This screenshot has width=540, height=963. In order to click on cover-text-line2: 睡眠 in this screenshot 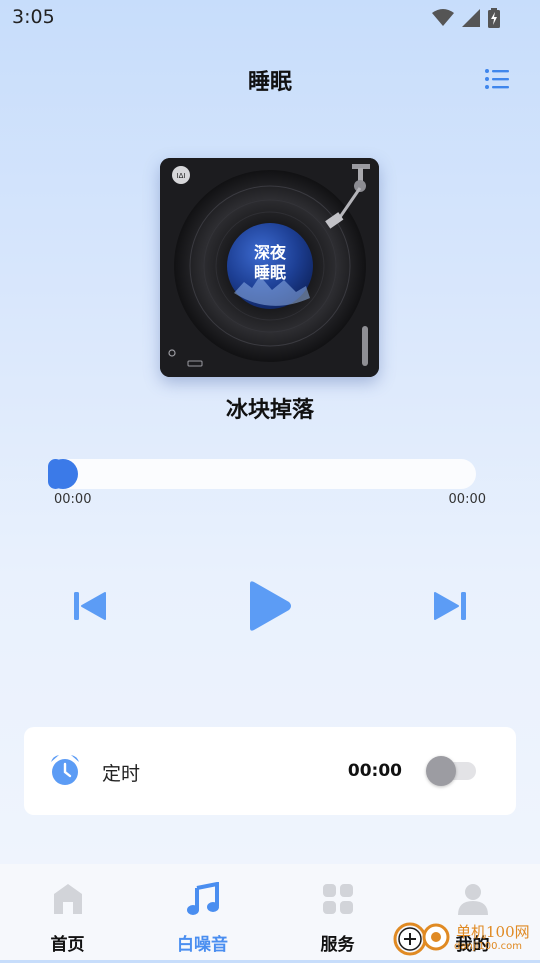, I will do `click(270, 272)`.